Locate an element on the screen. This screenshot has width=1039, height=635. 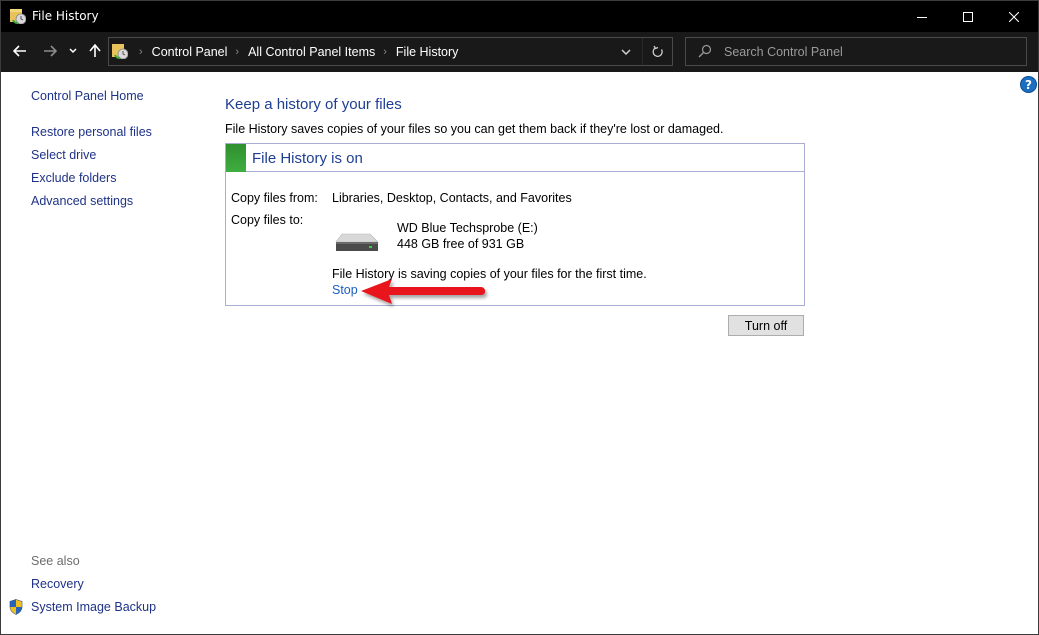
close-icon is located at coordinates (1014, 16).